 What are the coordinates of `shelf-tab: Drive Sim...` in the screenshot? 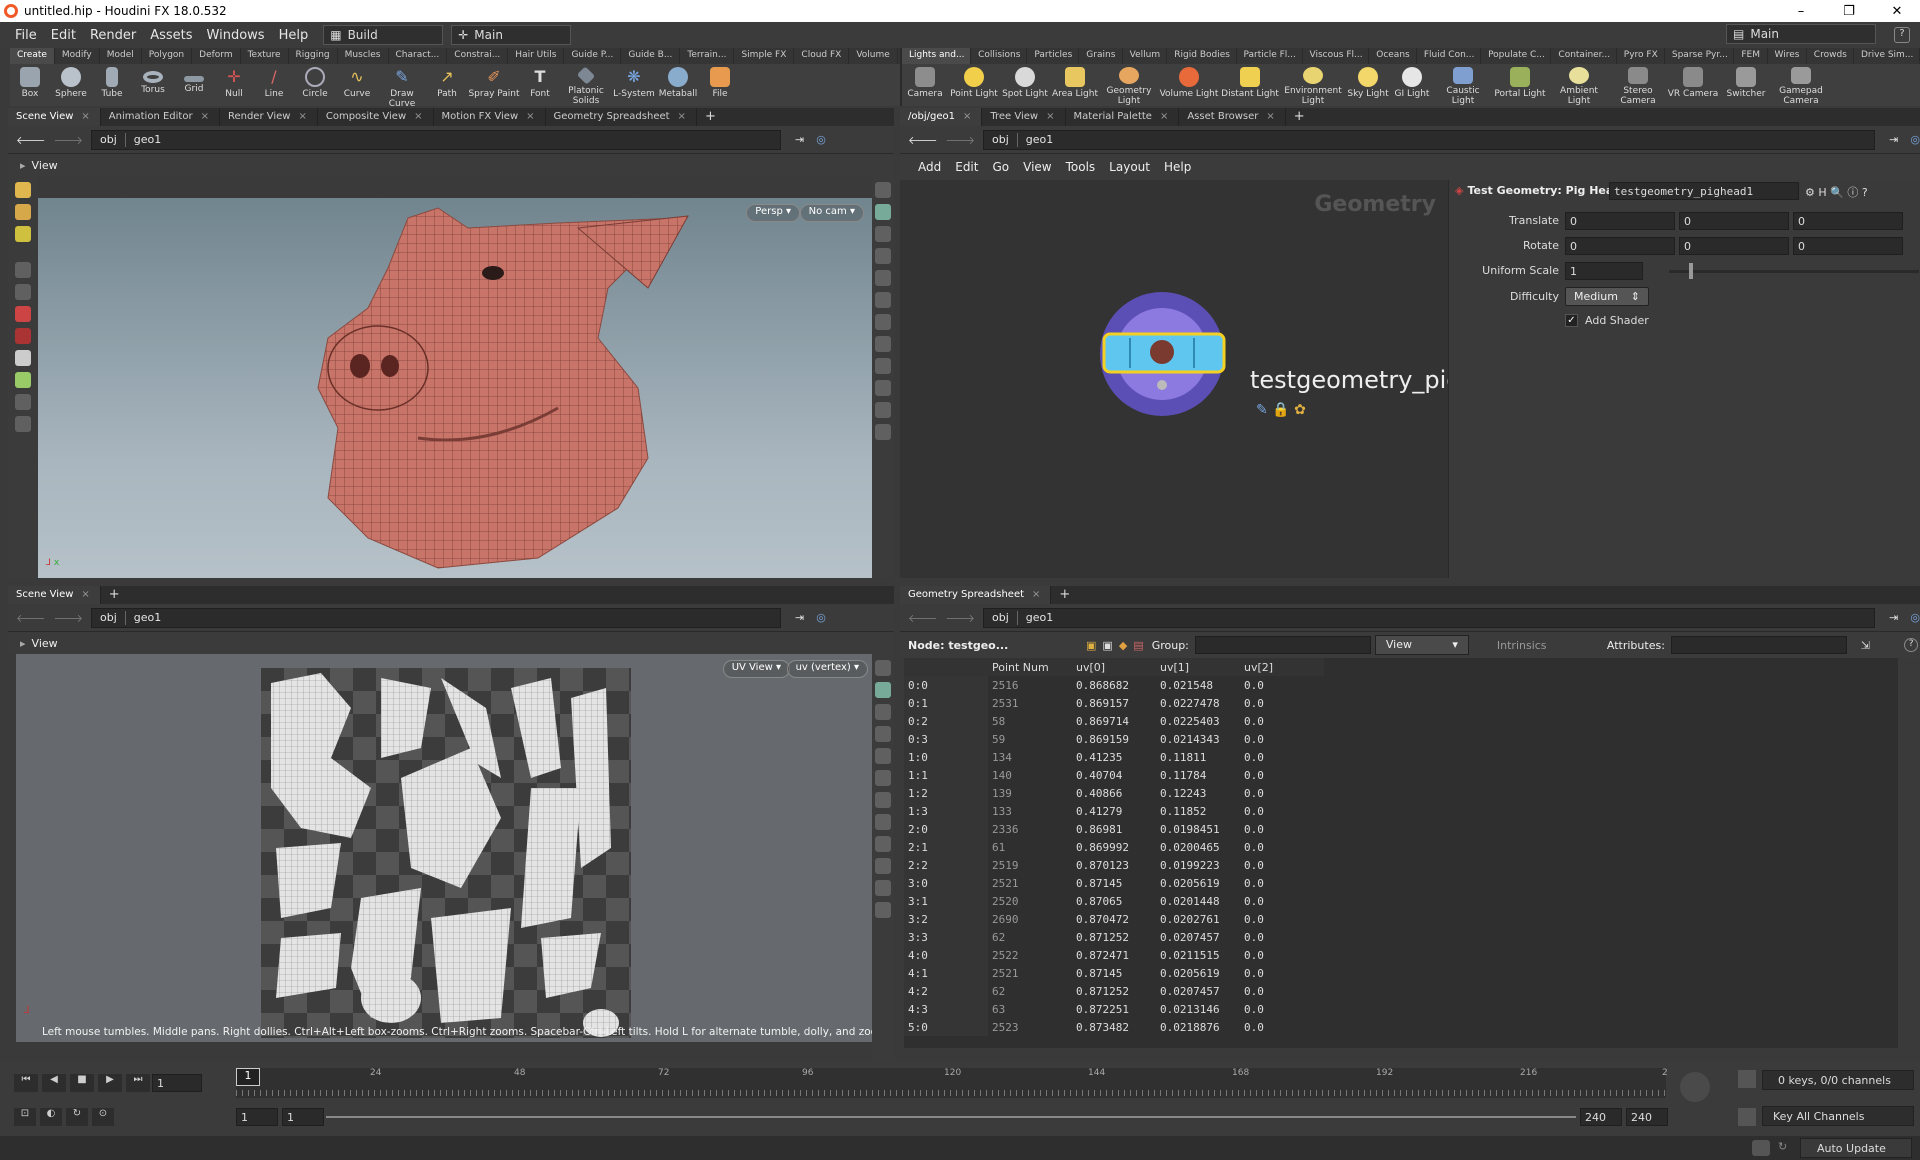 It's located at (1887, 56).